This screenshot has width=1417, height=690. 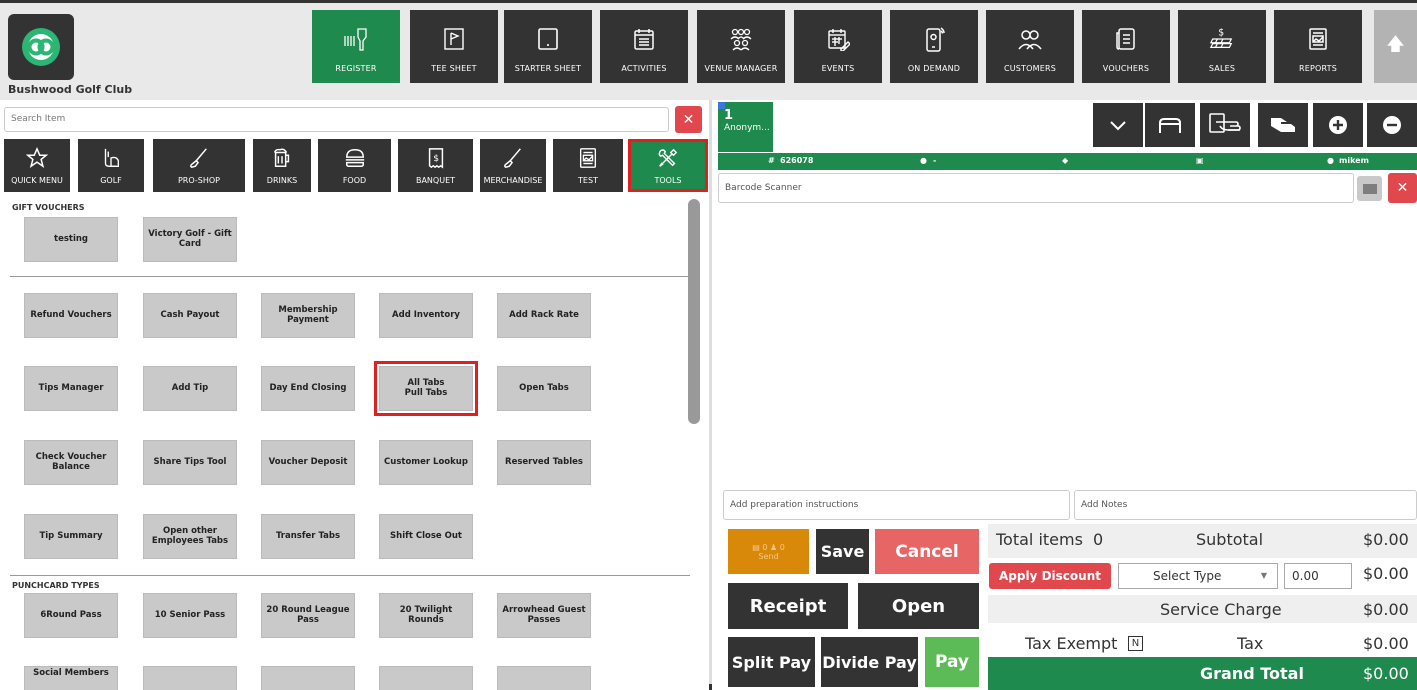 I want to click on items-scrollbar, so click(x=694, y=311).